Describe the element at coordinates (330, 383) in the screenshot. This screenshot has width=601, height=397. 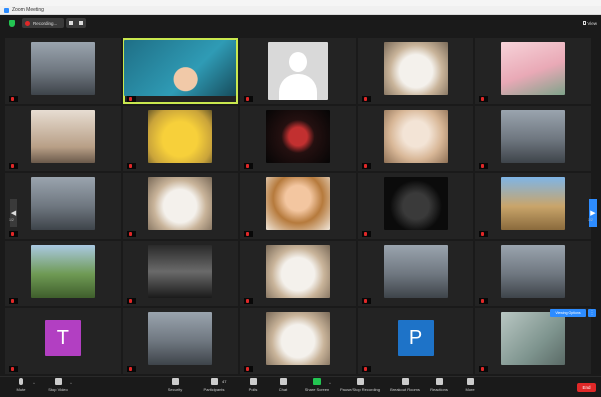
I see `share-options-caret-icon: ^` at that location.